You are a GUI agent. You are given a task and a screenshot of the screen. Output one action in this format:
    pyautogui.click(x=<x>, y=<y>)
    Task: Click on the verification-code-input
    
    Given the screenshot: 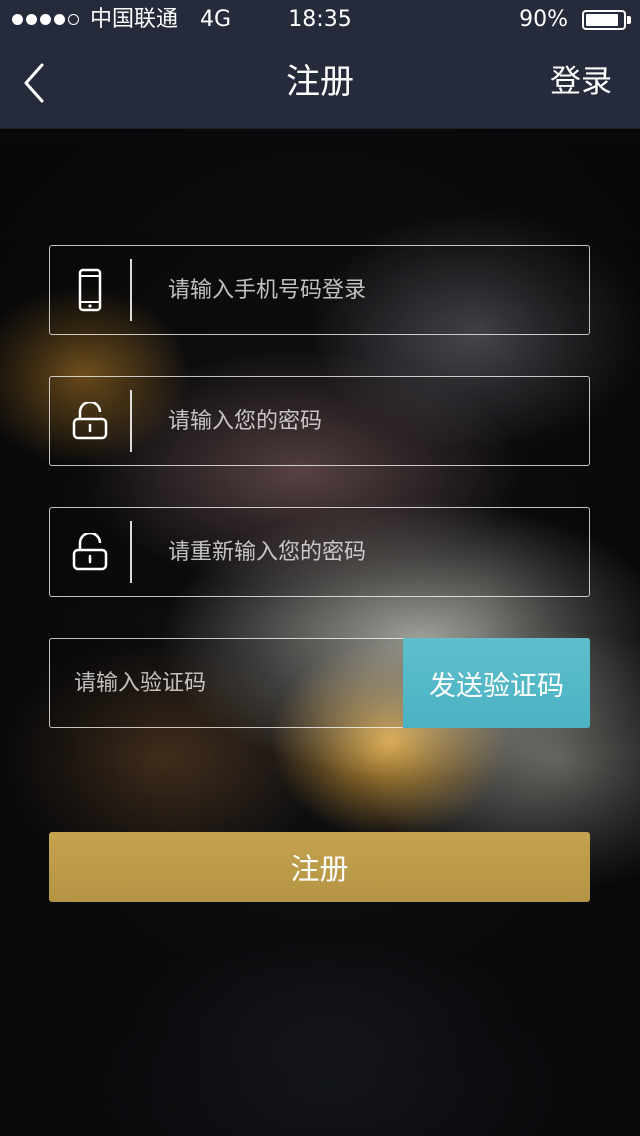 What is the action you would take?
    pyautogui.click(x=234, y=683)
    